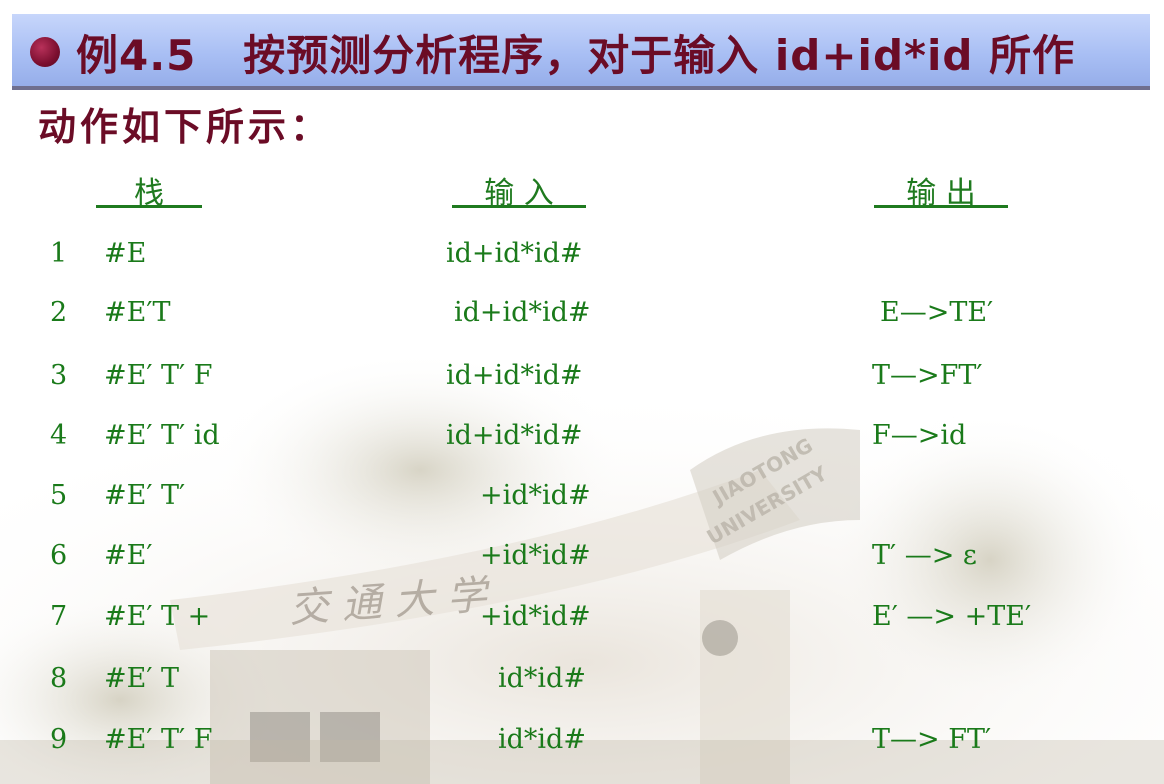 Image resolution: width=1164 pixels, height=784 pixels. What do you see at coordinates (59, 555) in the screenshot?
I see `row-number: 6` at bounding box center [59, 555].